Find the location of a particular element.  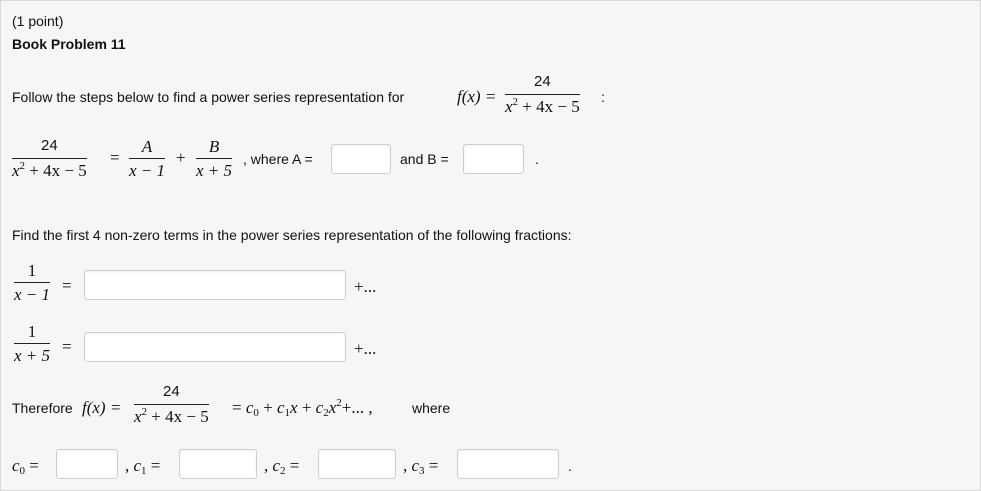

series2-input is located at coordinates (215, 347).